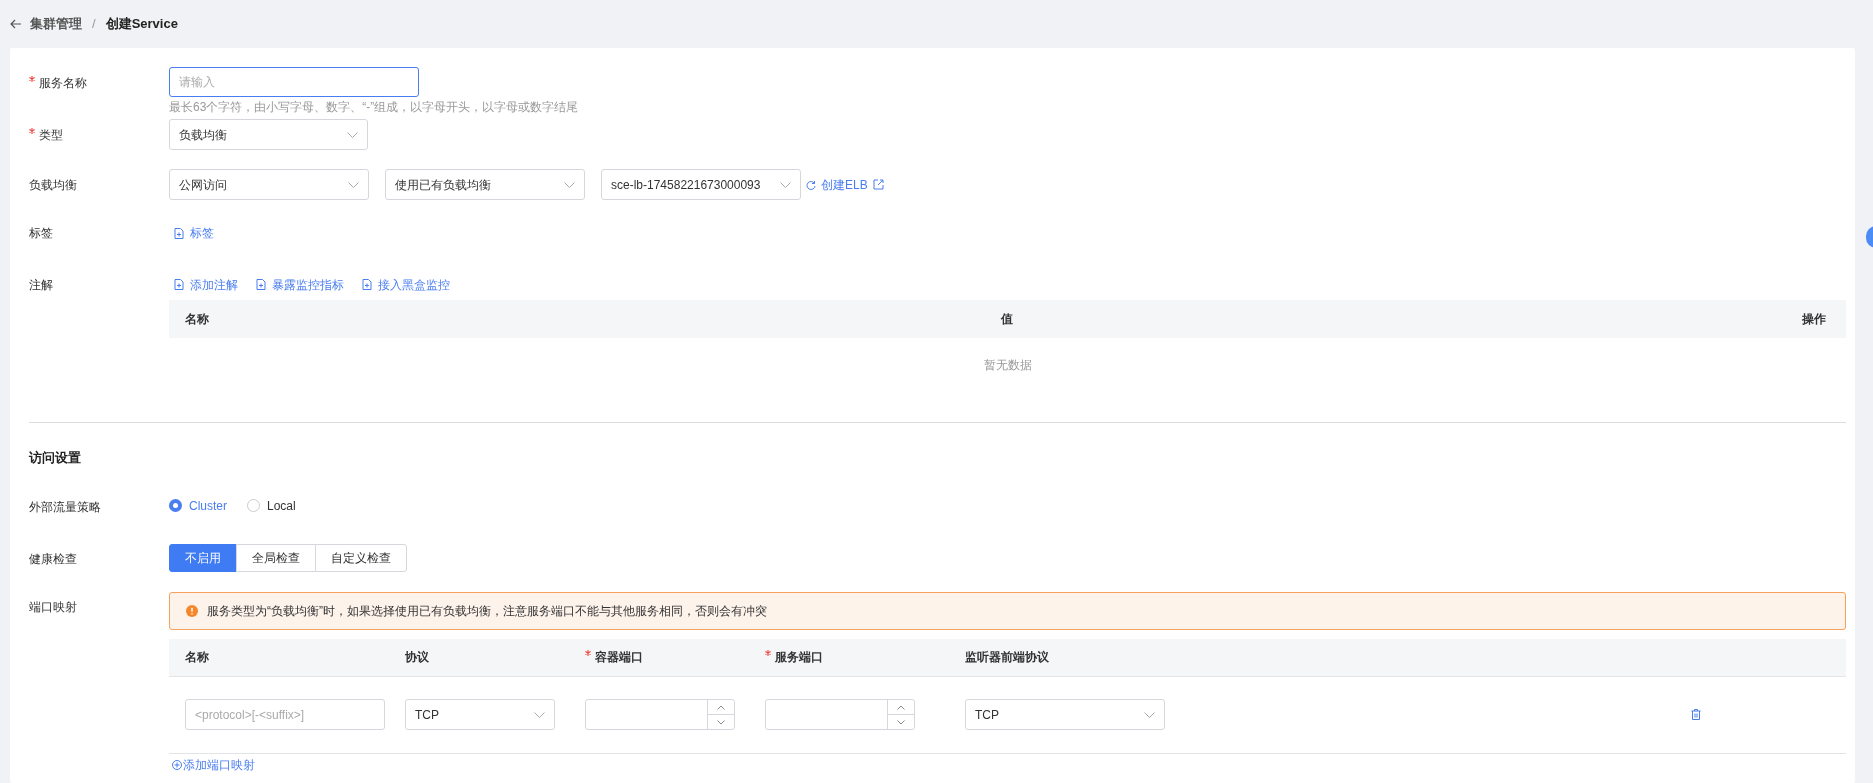 This screenshot has width=1873, height=783. What do you see at coordinates (53, 185) in the screenshot?
I see `form-label: 负载均衡` at bounding box center [53, 185].